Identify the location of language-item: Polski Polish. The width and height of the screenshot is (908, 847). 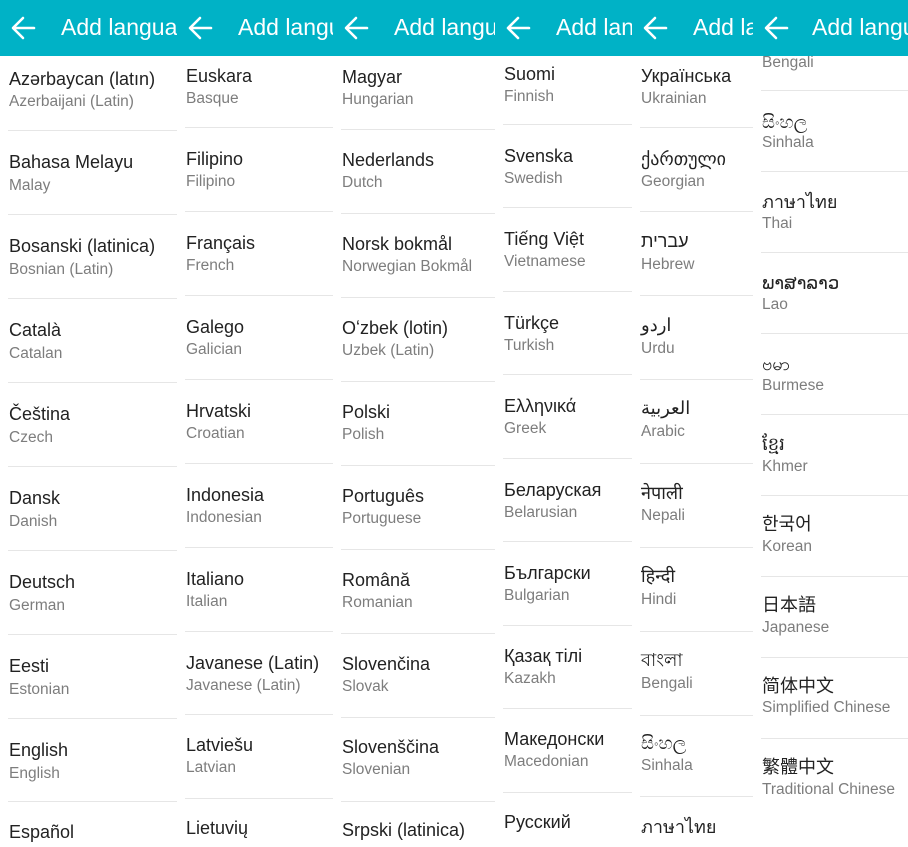
(414, 423).